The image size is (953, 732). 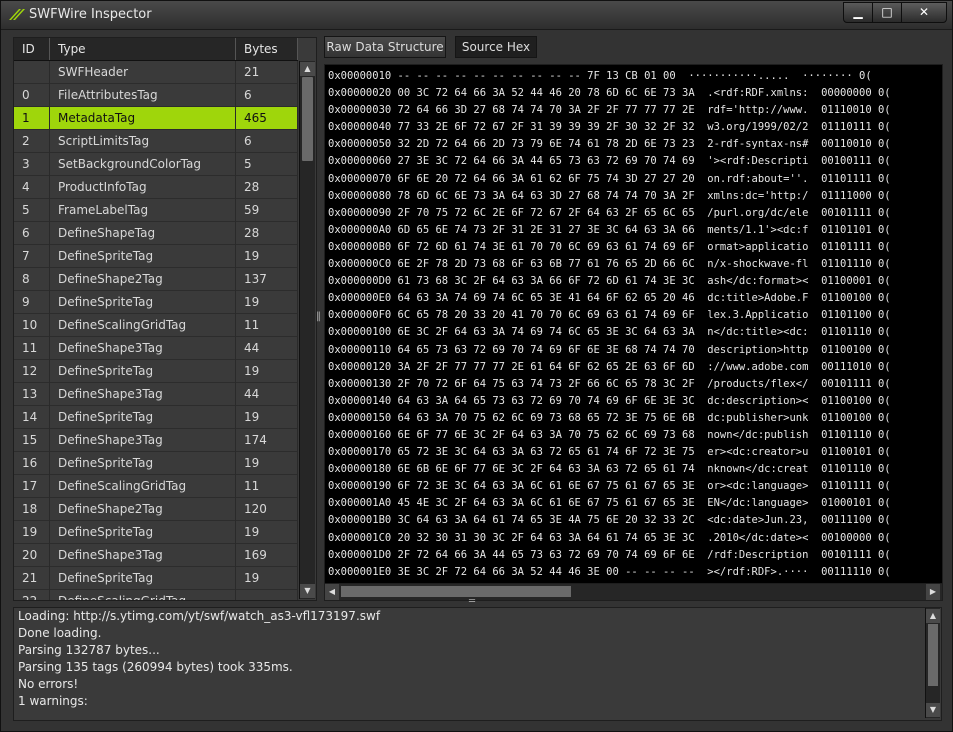 I want to click on table-row: 4 ProductInfoTag 28, so click(x=156, y=187).